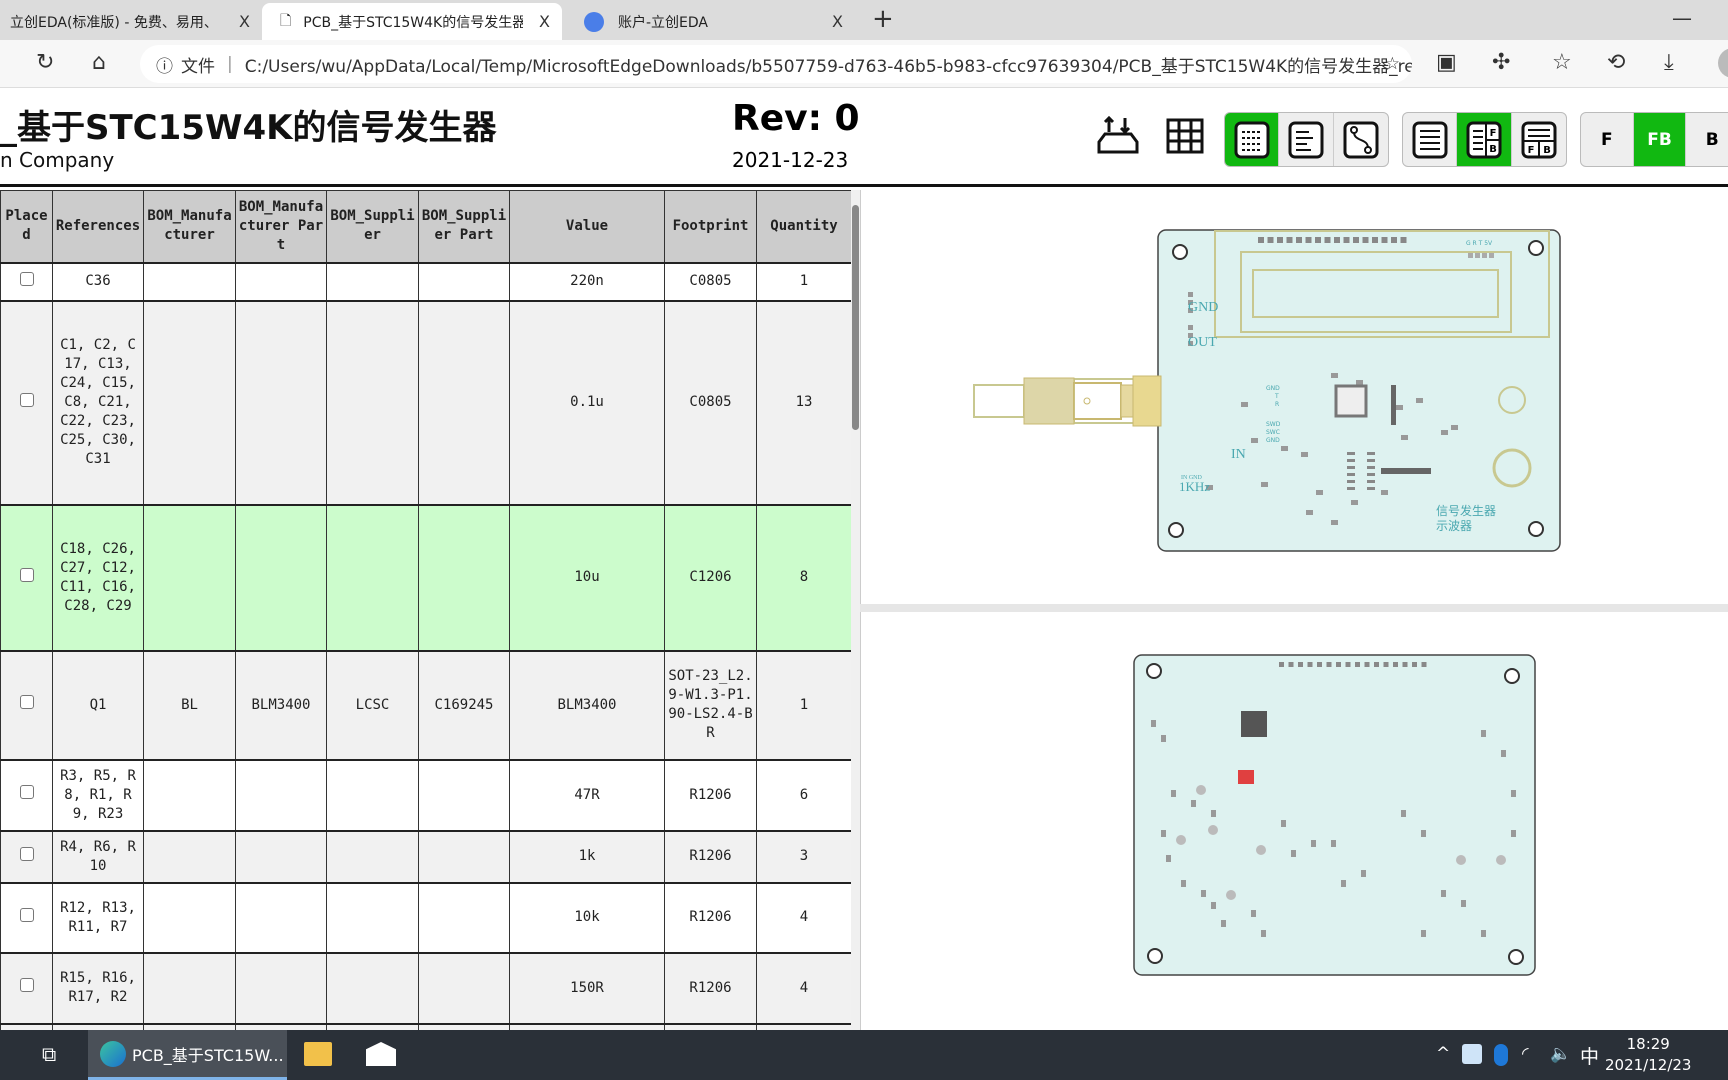  Describe the element at coordinates (131, 21) in the screenshot. I see `tab-lceda: 立创EDA(标准版) - 免费、易用、 X` at that location.